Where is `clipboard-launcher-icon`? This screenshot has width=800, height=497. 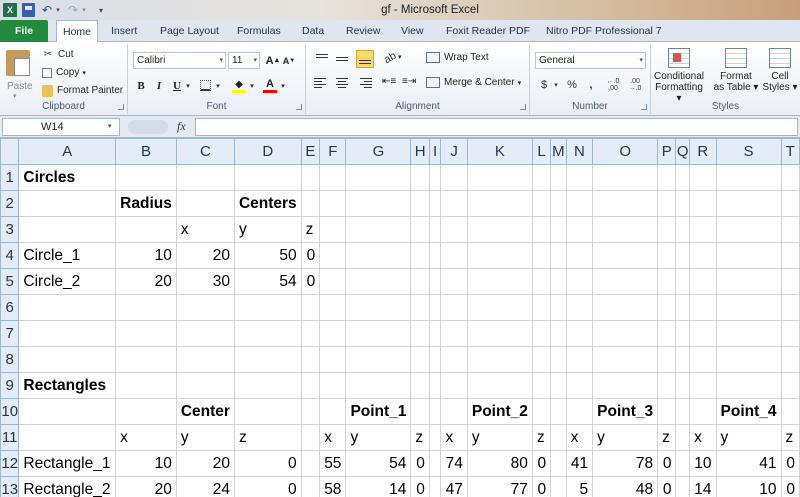 clipboard-launcher-icon is located at coordinates (121, 107).